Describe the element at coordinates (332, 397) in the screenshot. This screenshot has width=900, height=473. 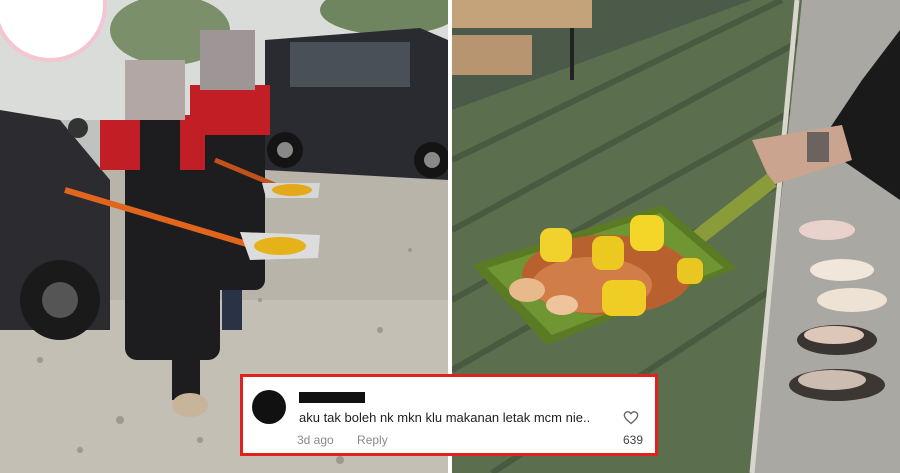
I see `redacted-username` at that location.